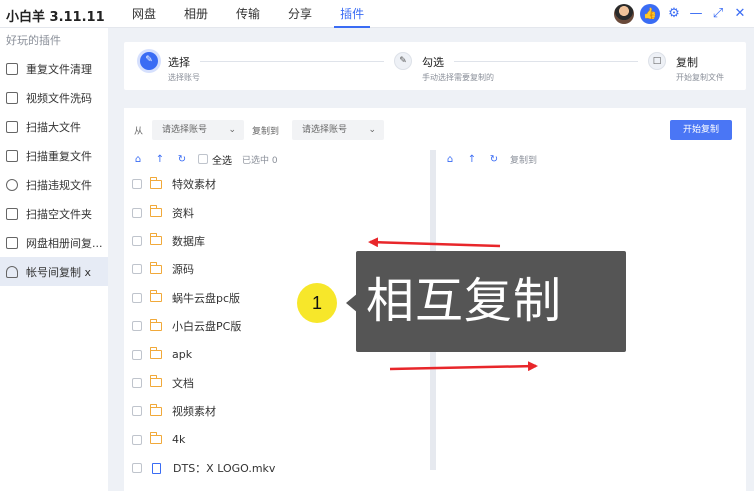  Describe the element at coordinates (12, 97) in the screenshot. I see `video-icon` at that location.